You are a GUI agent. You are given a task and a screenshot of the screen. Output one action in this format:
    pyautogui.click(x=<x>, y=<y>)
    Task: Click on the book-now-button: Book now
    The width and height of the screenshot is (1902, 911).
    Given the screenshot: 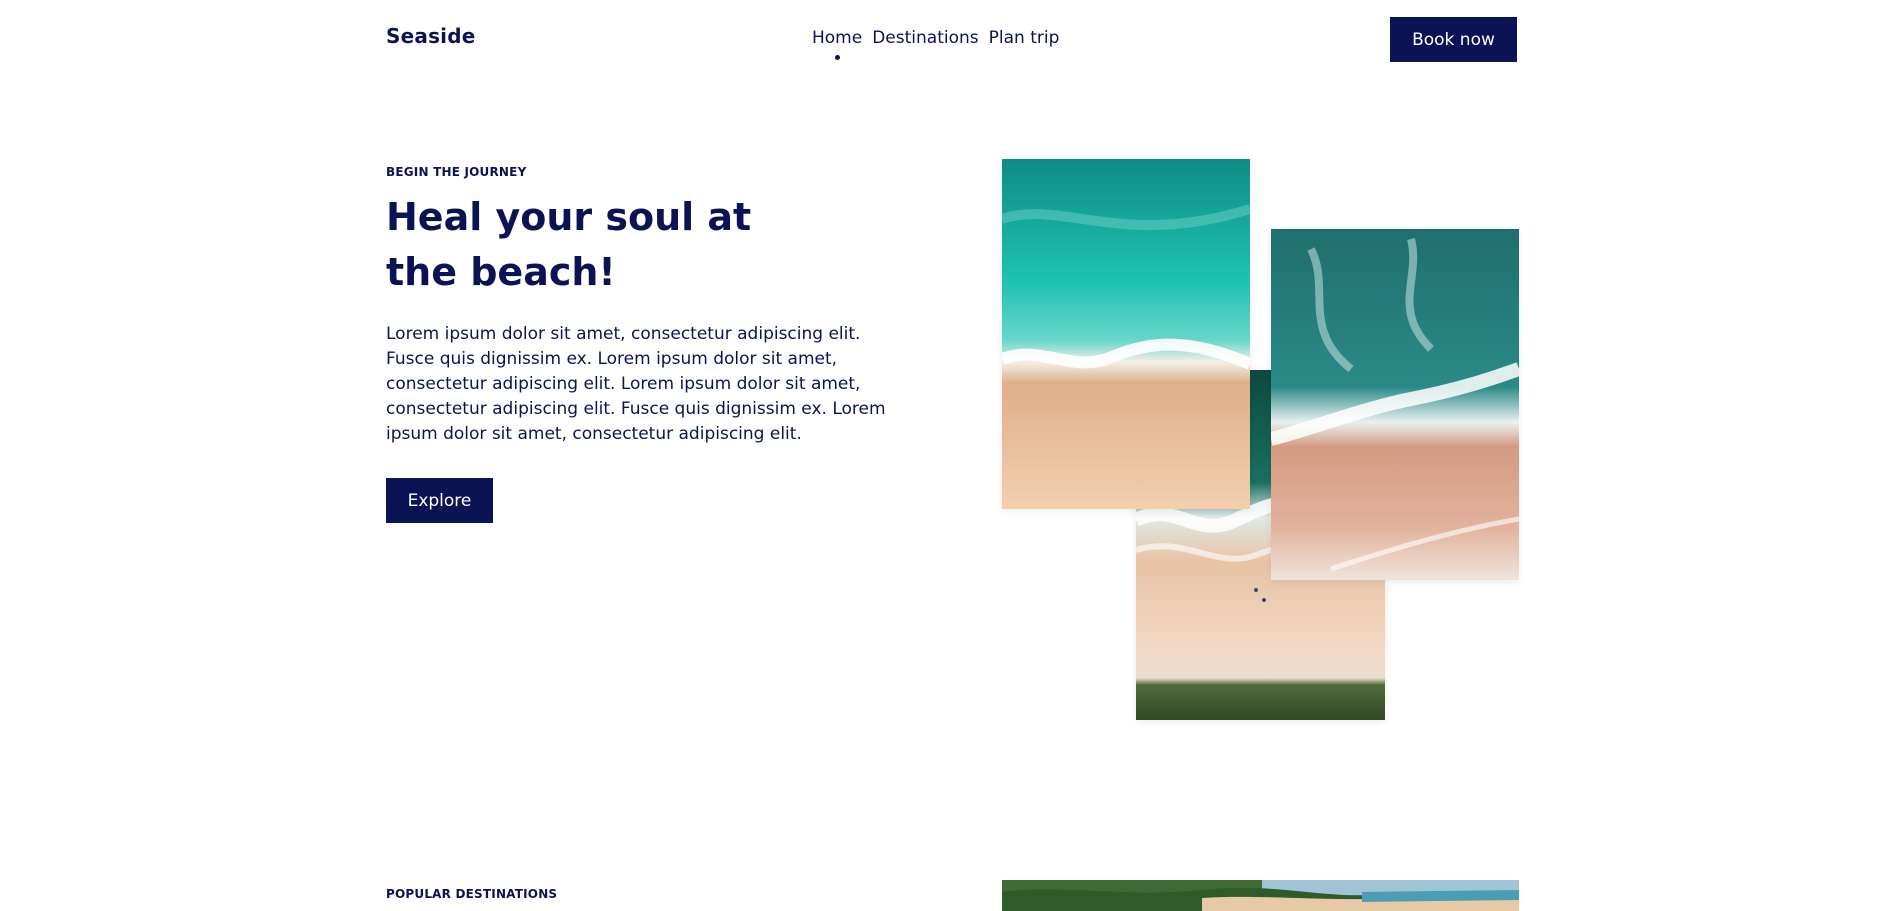 What is the action you would take?
    pyautogui.click(x=1453, y=39)
    